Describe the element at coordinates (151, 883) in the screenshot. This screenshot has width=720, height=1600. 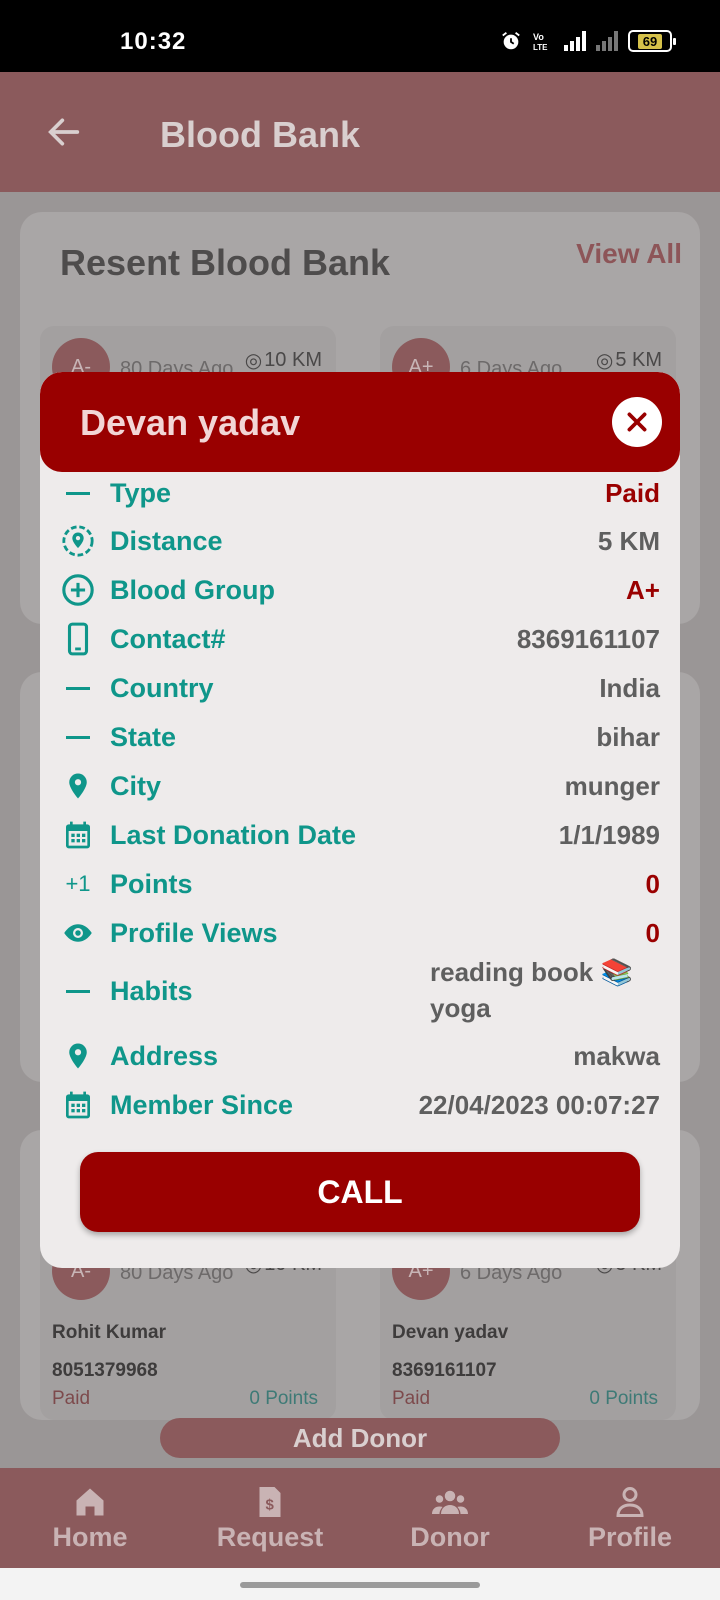
I see `row-label: Points` at that location.